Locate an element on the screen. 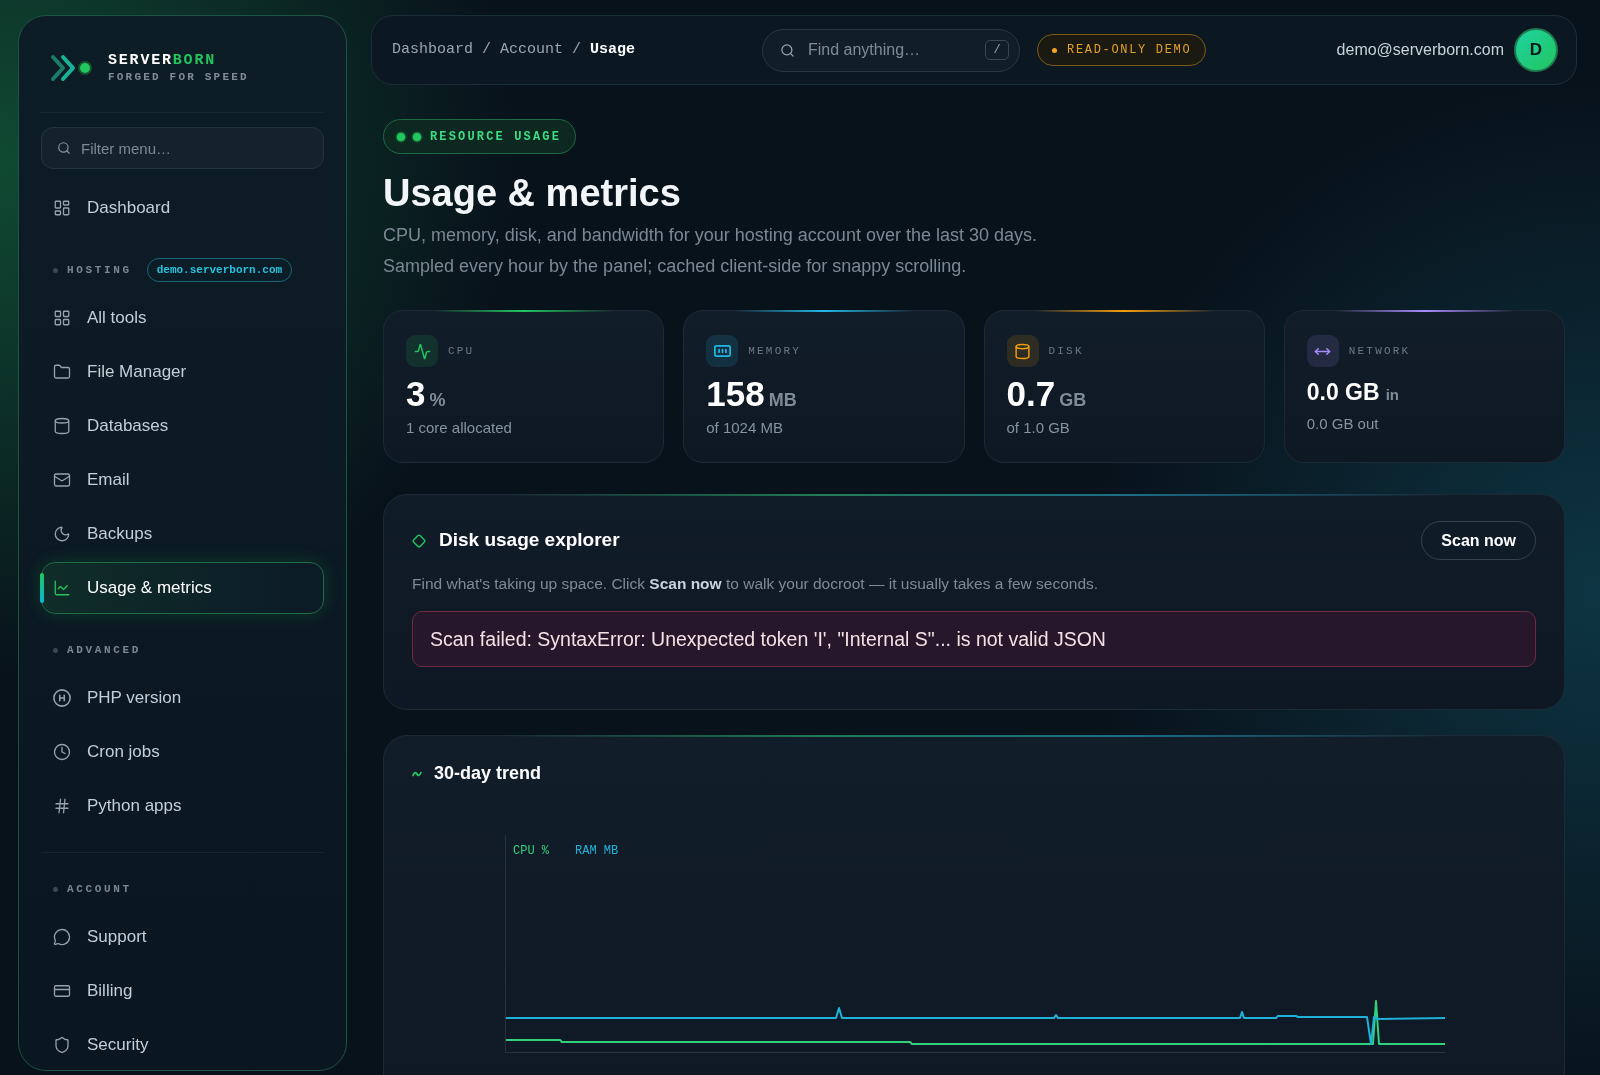 The width and height of the screenshot is (1600, 1075). tilde-icon is located at coordinates (417, 773).